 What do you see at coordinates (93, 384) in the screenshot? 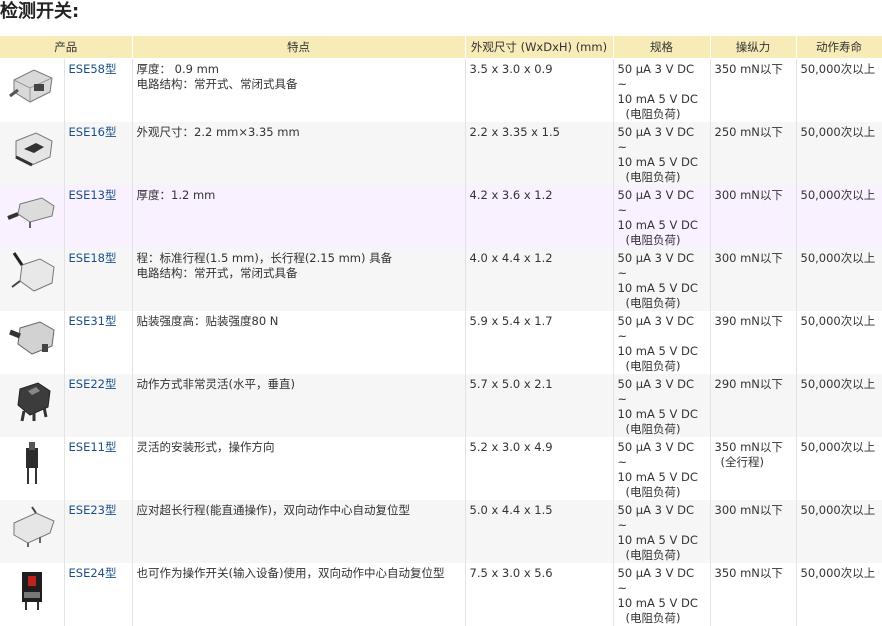
I see `product-model: ESE22型` at bounding box center [93, 384].